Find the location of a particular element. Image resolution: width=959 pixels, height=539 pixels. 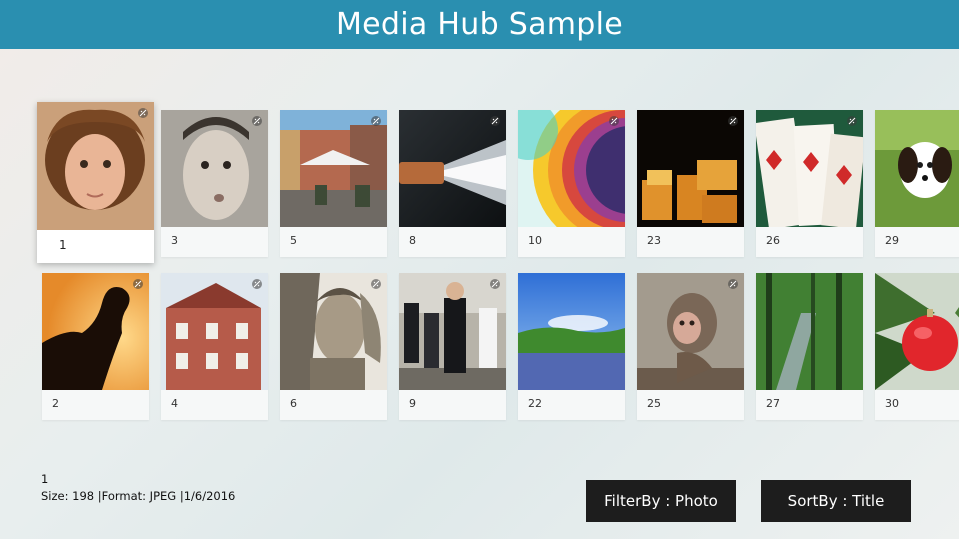

media-tile: 6 is located at coordinates (333, 346).